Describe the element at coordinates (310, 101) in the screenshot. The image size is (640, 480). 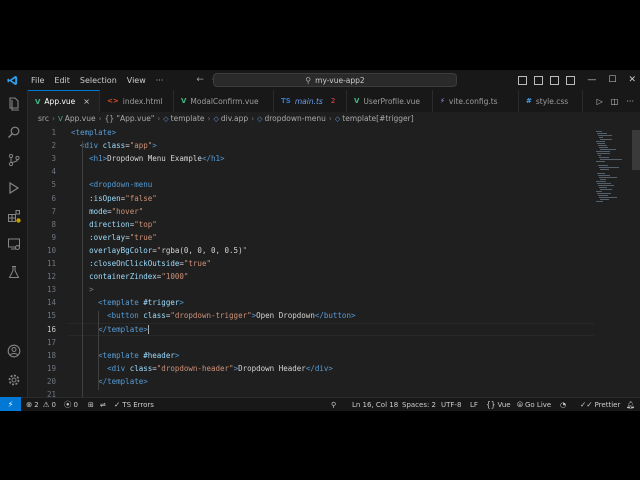
I see `tab-main-ts: TS main.ts 2` at that location.